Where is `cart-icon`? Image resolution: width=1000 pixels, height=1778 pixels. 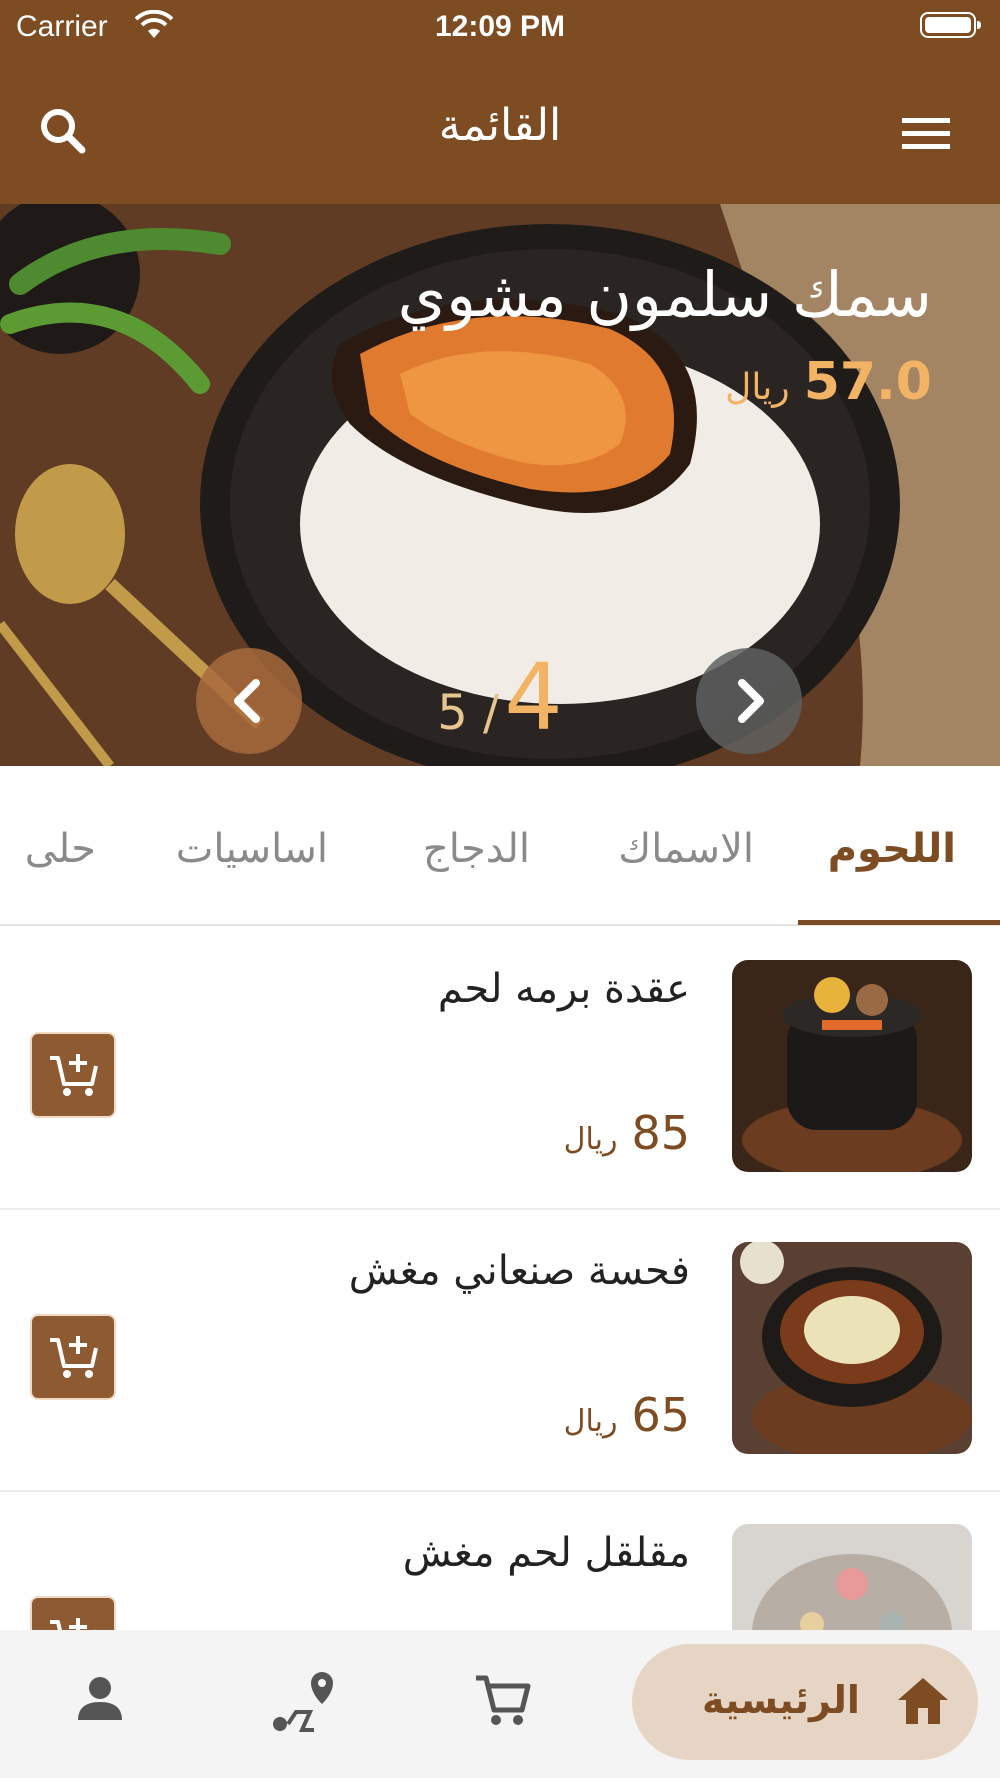
cart-icon is located at coordinates (502, 1702).